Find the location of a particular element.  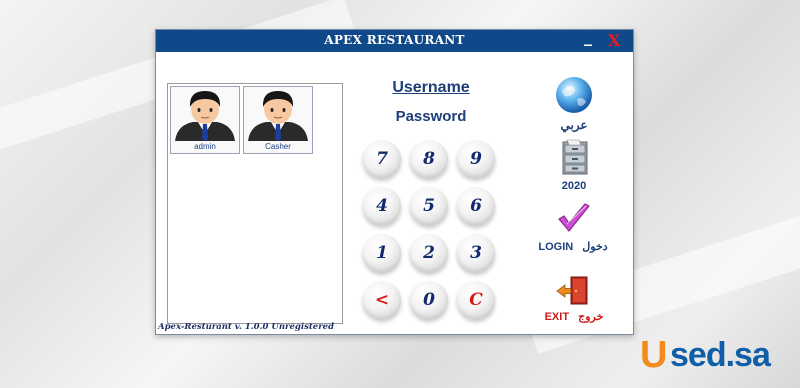

user-tile-admin: admin is located at coordinates (205, 120).